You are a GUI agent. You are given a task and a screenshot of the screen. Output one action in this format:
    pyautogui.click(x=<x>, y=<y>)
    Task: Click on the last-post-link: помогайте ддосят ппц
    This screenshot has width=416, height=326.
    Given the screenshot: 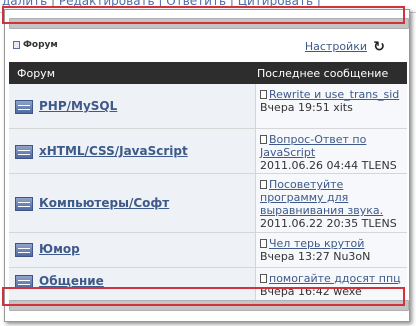 What is the action you would take?
    pyautogui.click(x=335, y=278)
    